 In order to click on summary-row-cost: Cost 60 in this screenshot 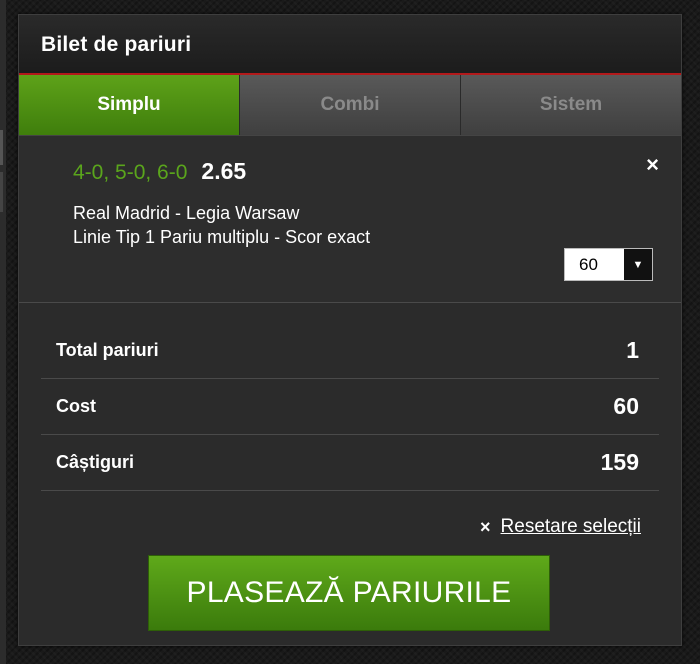, I will do `click(350, 407)`.